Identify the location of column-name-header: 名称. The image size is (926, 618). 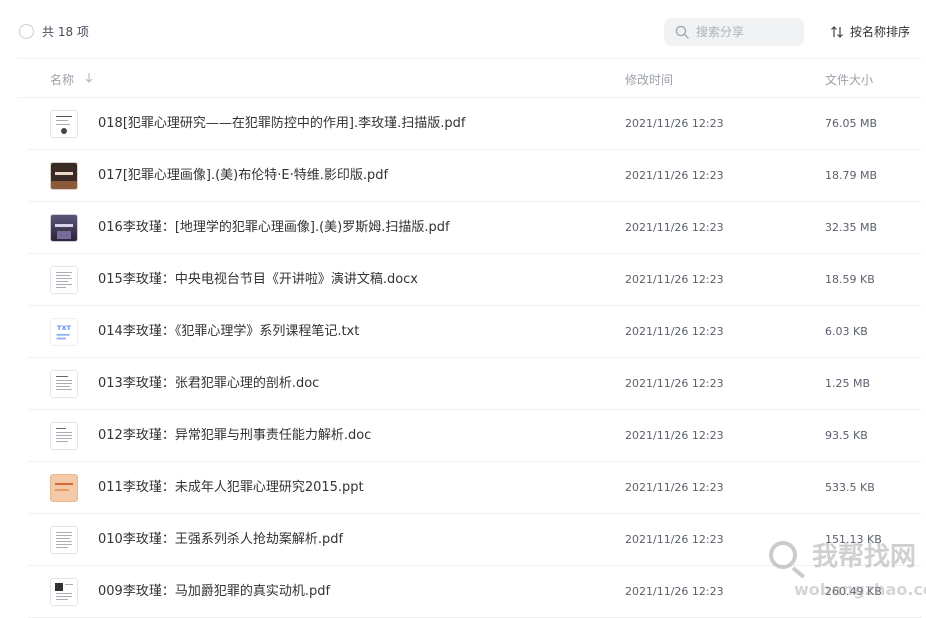
(62, 79).